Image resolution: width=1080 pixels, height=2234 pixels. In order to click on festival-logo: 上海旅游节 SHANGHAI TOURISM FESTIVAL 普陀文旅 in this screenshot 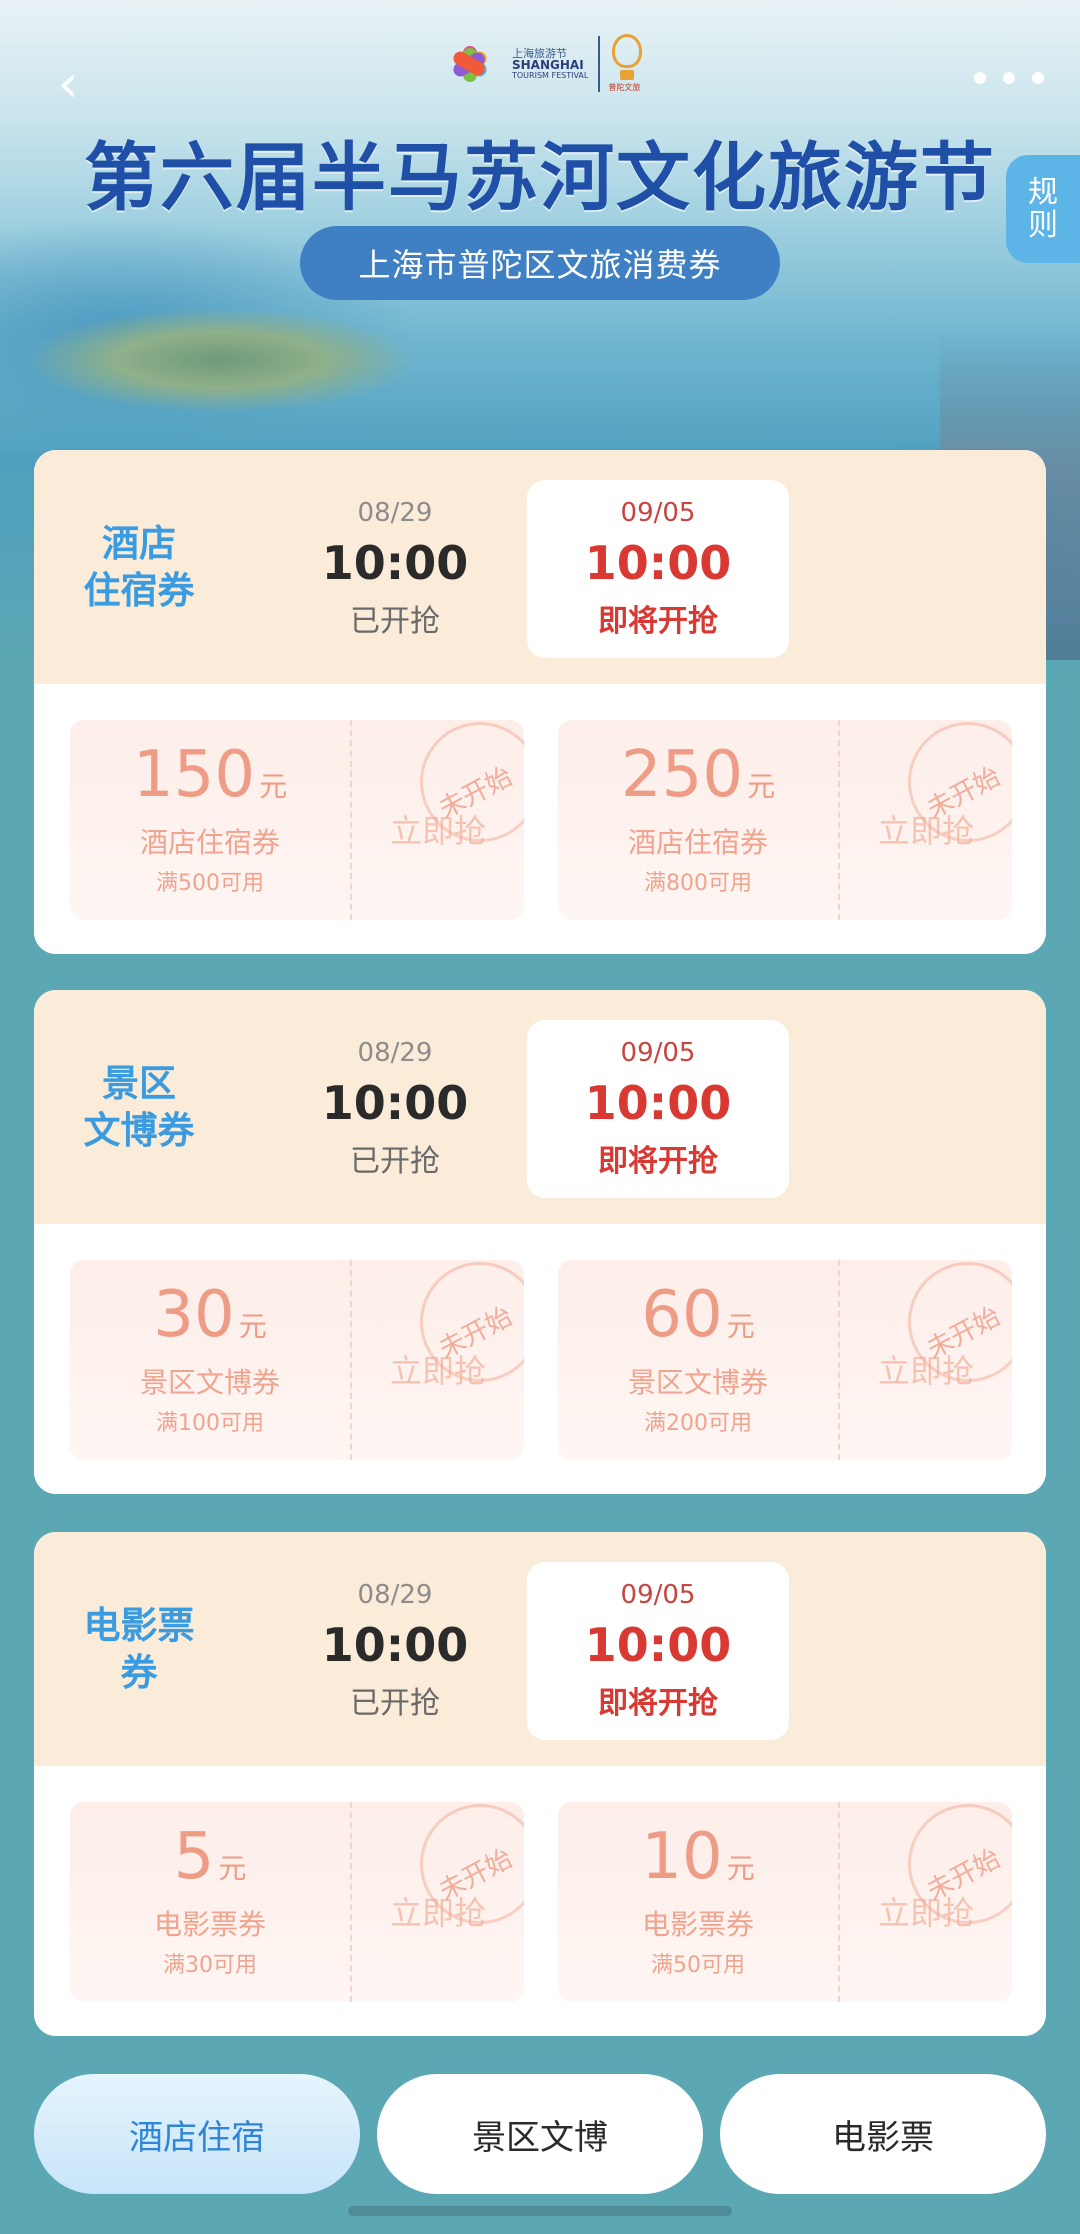, I will do `click(543, 64)`.